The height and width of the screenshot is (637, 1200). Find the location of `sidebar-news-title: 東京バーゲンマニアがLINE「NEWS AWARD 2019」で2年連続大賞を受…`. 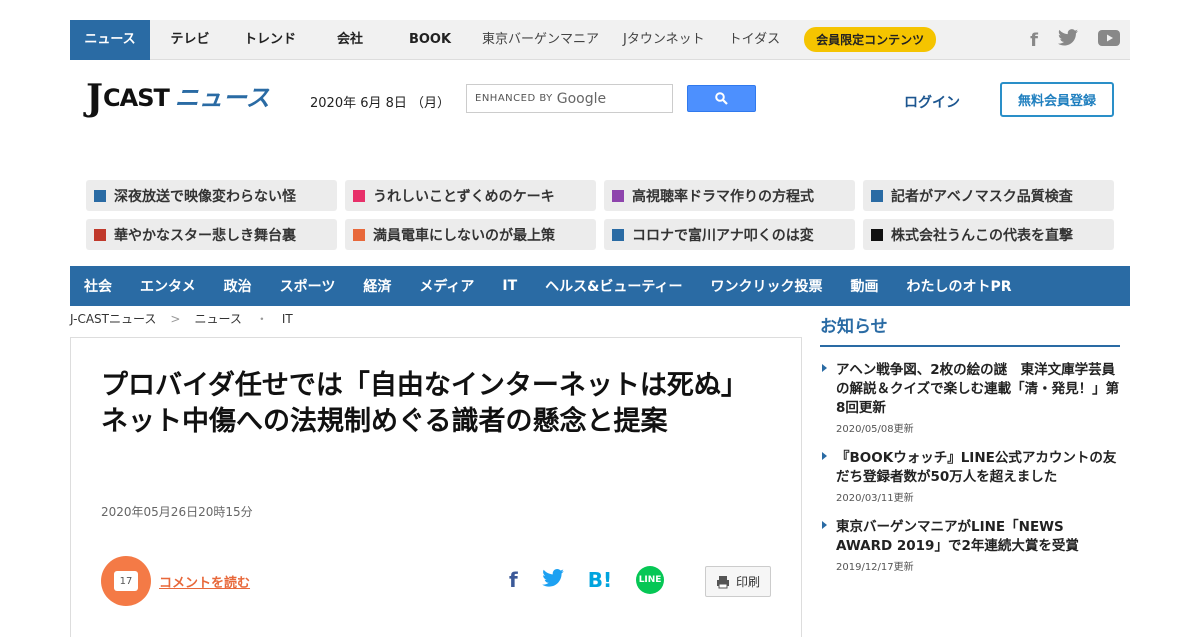

sidebar-news-title: 東京バーゲンマニアがLINE「NEWS AWARD 2019」で2年連続大賞を受… is located at coordinates (957, 536).